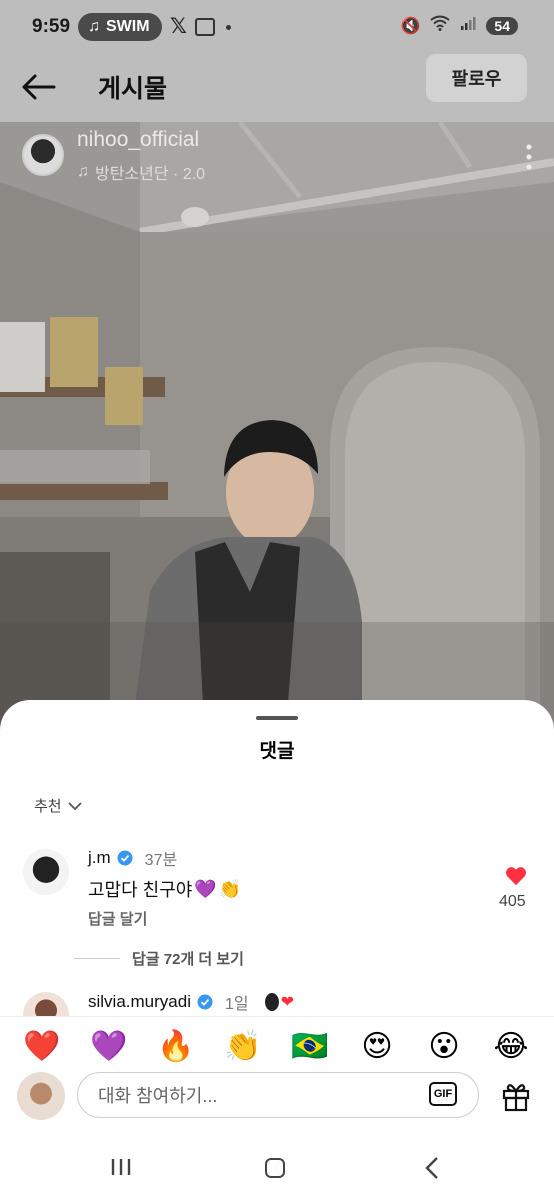  I want to click on wifi-icon, so click(440, 25).